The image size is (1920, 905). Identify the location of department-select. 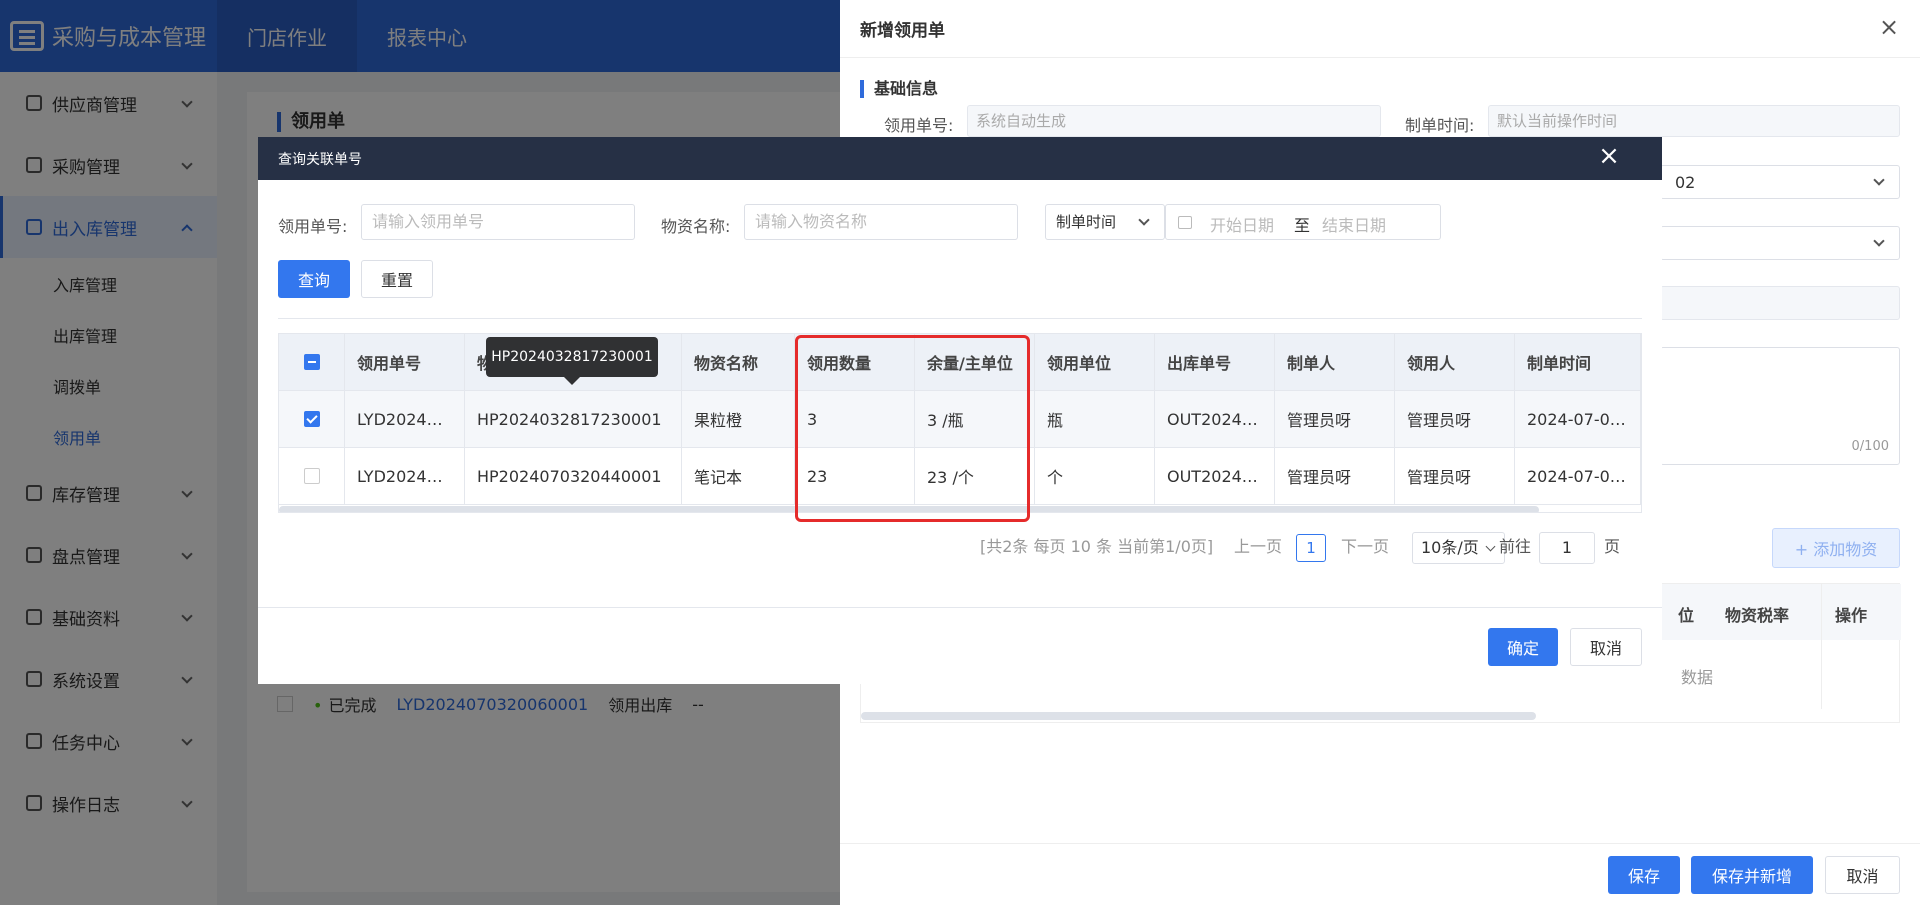
(1780, 243).